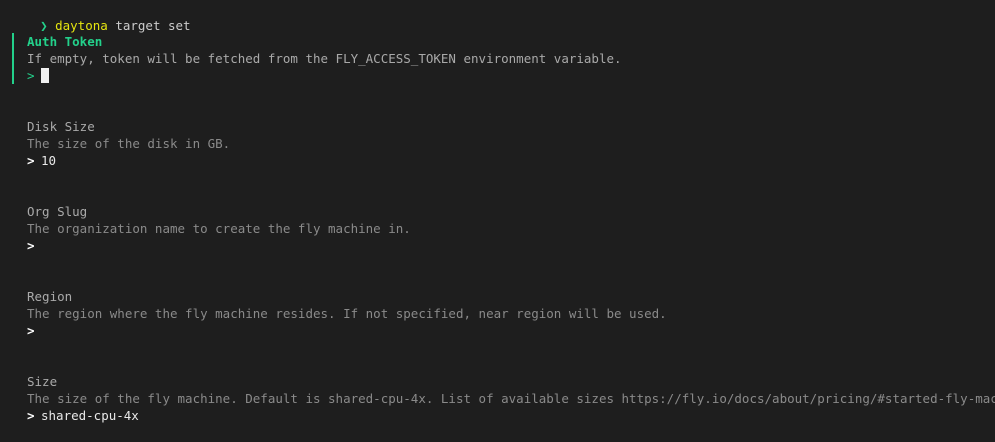 This screenshot has height=442, width=995. I want to click on region-input: >, so click(511, 330).